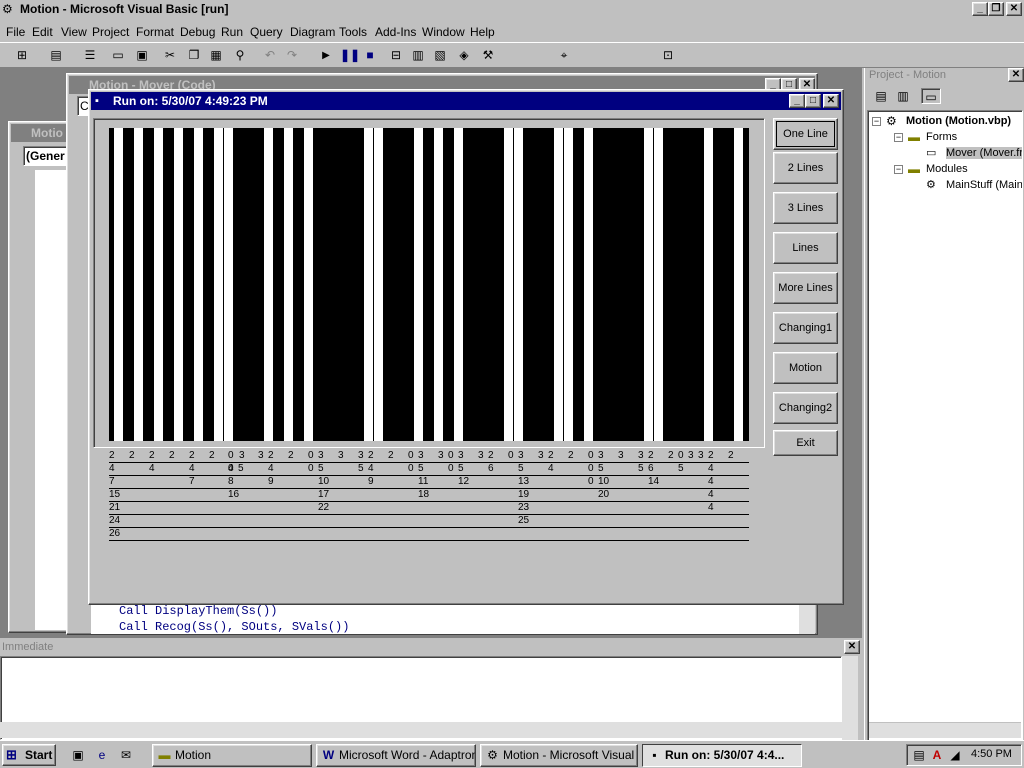 Image resolution: width=1024 pixels, height=768 pixels. What do you see at coordinates (805, 134) in the screenshot?
I see `one-line-button: One Line` at bounding box center [805, 134].